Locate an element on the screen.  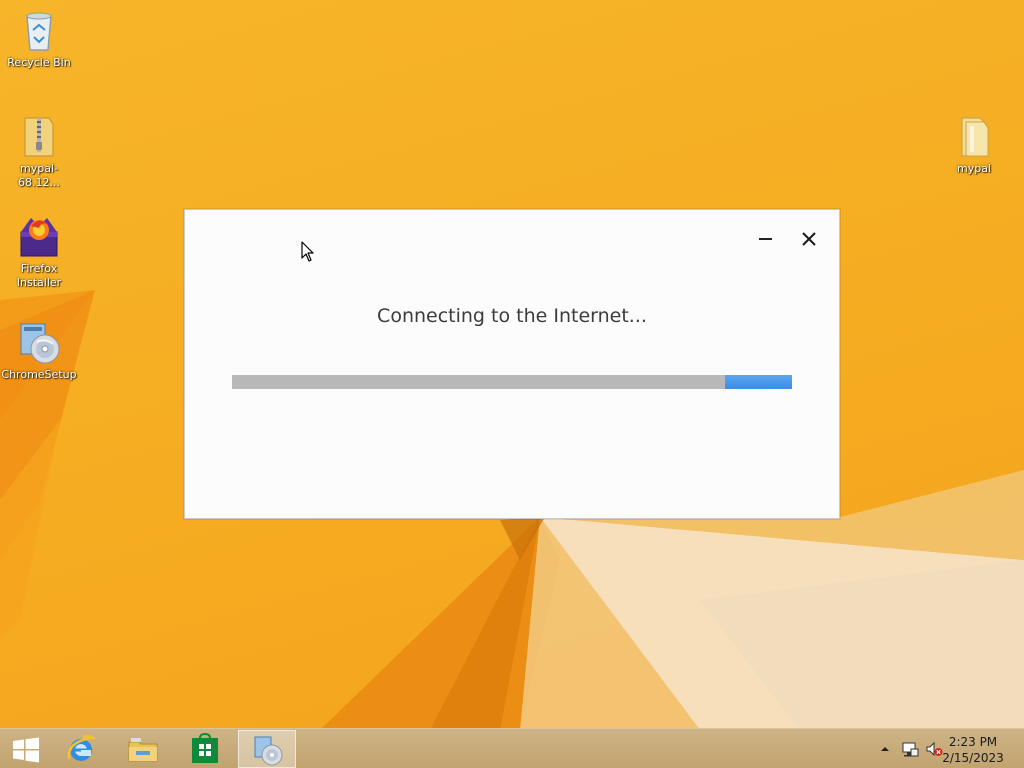
show-hidden-icons-icon is located at coordinates (885, 749).